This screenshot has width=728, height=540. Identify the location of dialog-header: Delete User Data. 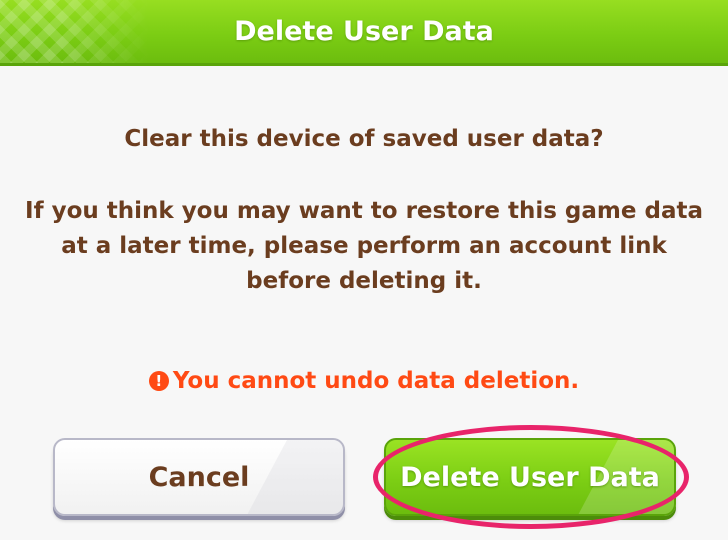
(364, 33).